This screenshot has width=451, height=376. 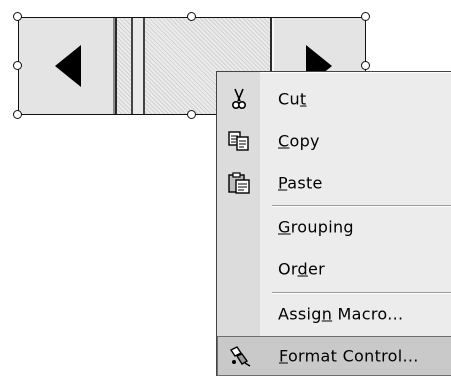 What do you see at coordinates (300, 183) in the screenshot?
I see `menu-item-label: Paste` at bounding box center [300, 183].